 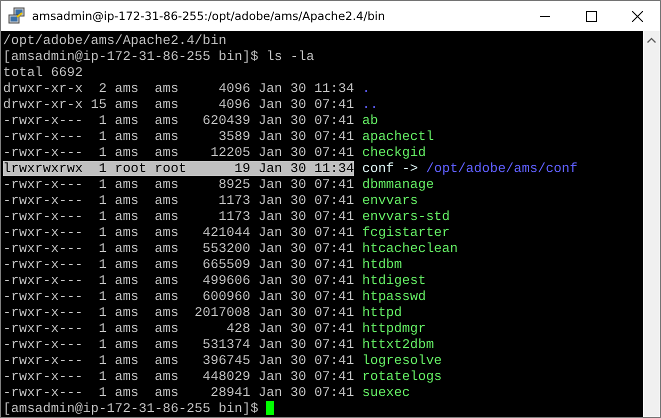 What do you see at coordinates (370, 120) in the screenshot?
I see `file-name: ab` at bounding box center [370, 120].